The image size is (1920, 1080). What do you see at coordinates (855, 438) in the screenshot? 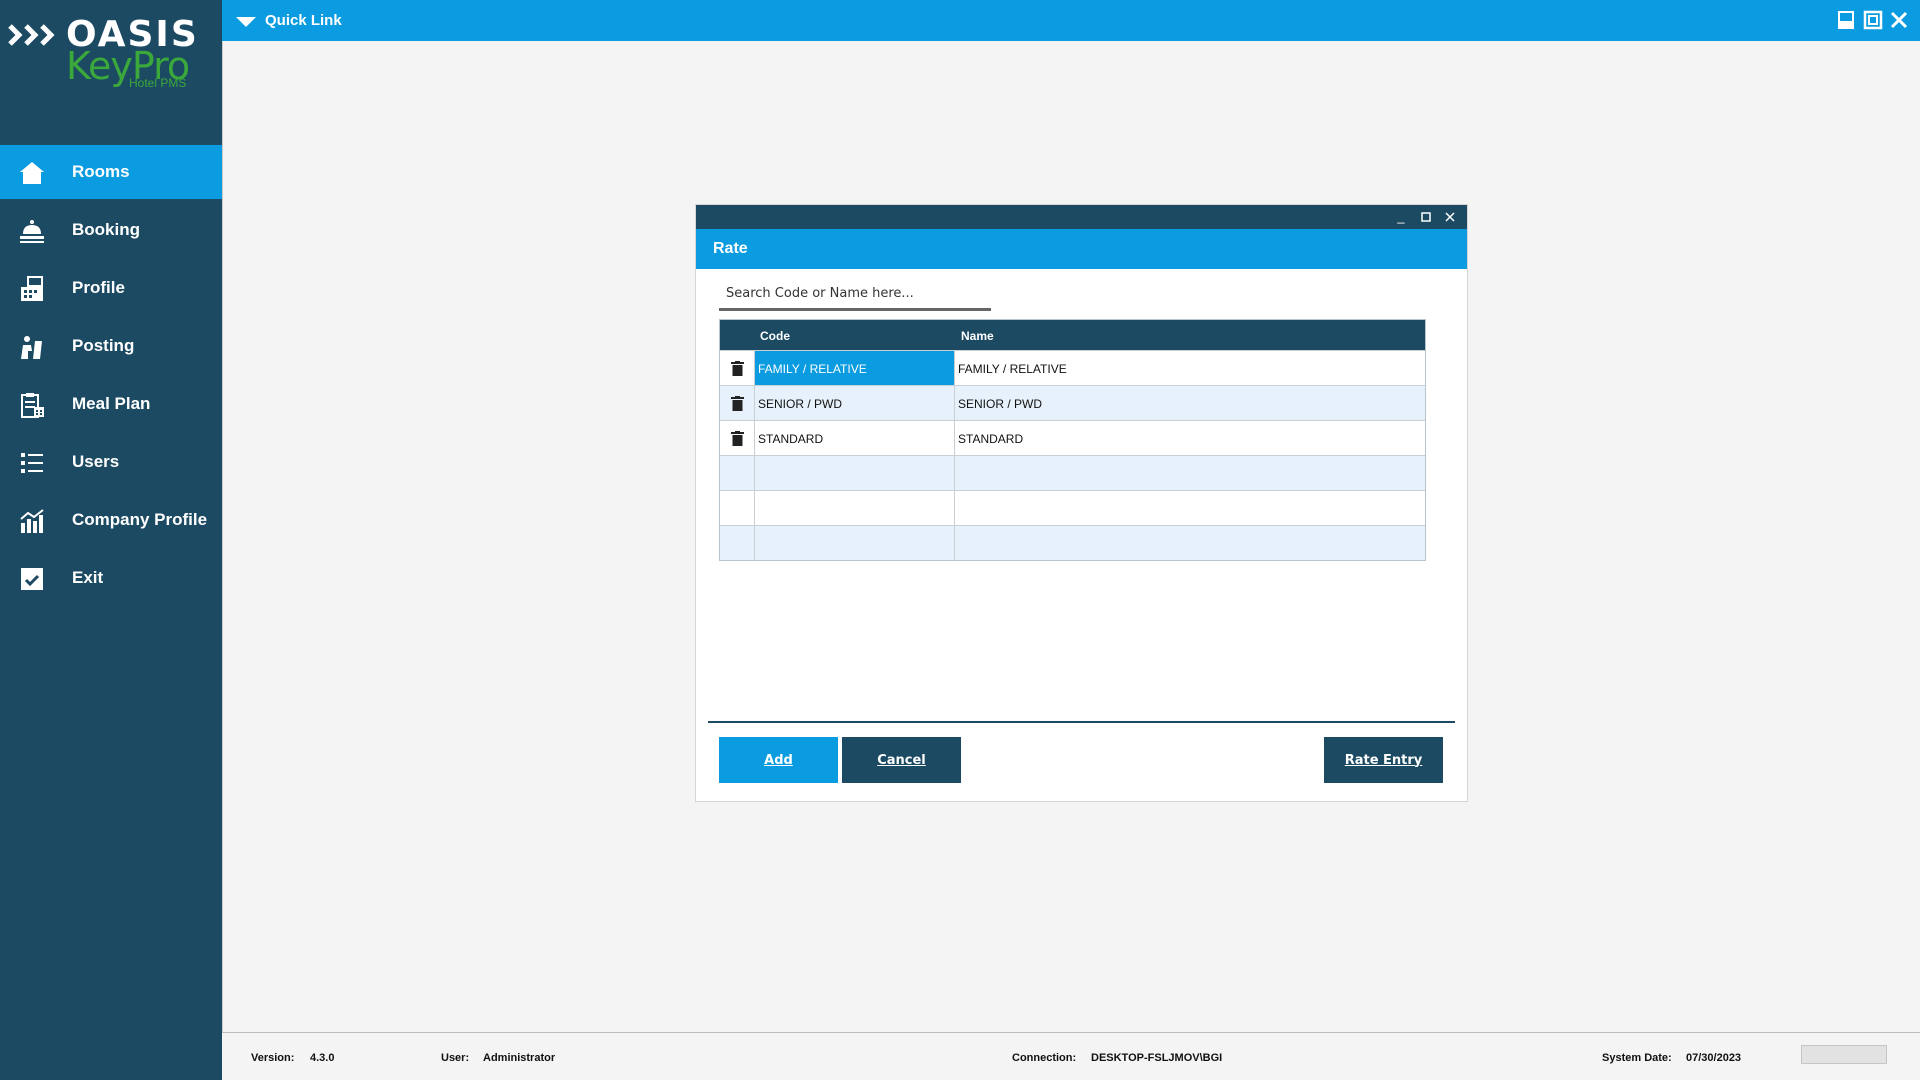
I see `cell-code: STANDARD` at bounding box center [855, 438].